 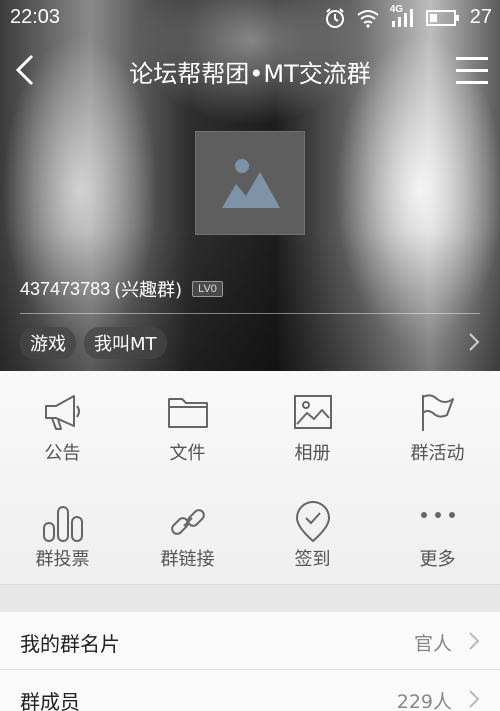 What do you see at coordinates (312, 559) in the screenshot?
I see `action-label: 签到` at bounding box center [312, 559].